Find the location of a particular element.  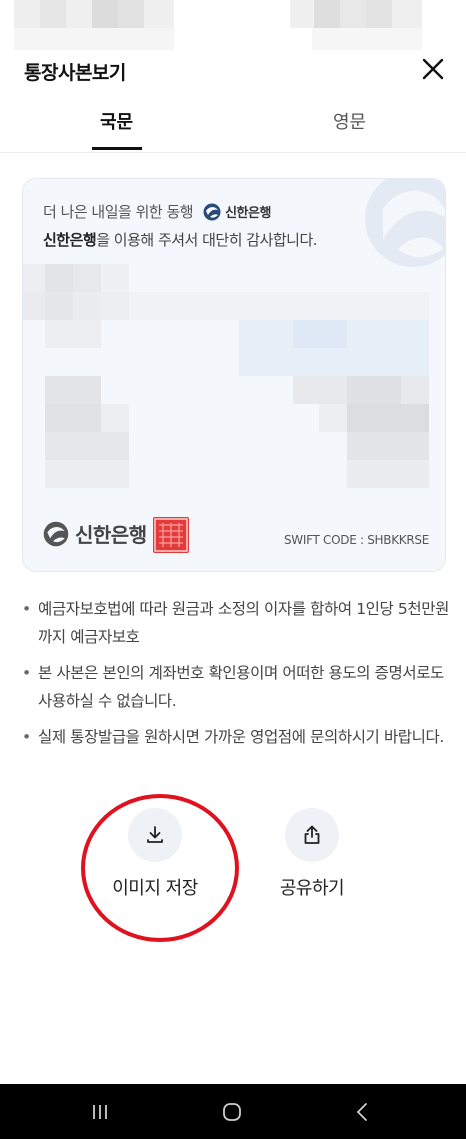

close-icon is located at coordinates (433, 69).